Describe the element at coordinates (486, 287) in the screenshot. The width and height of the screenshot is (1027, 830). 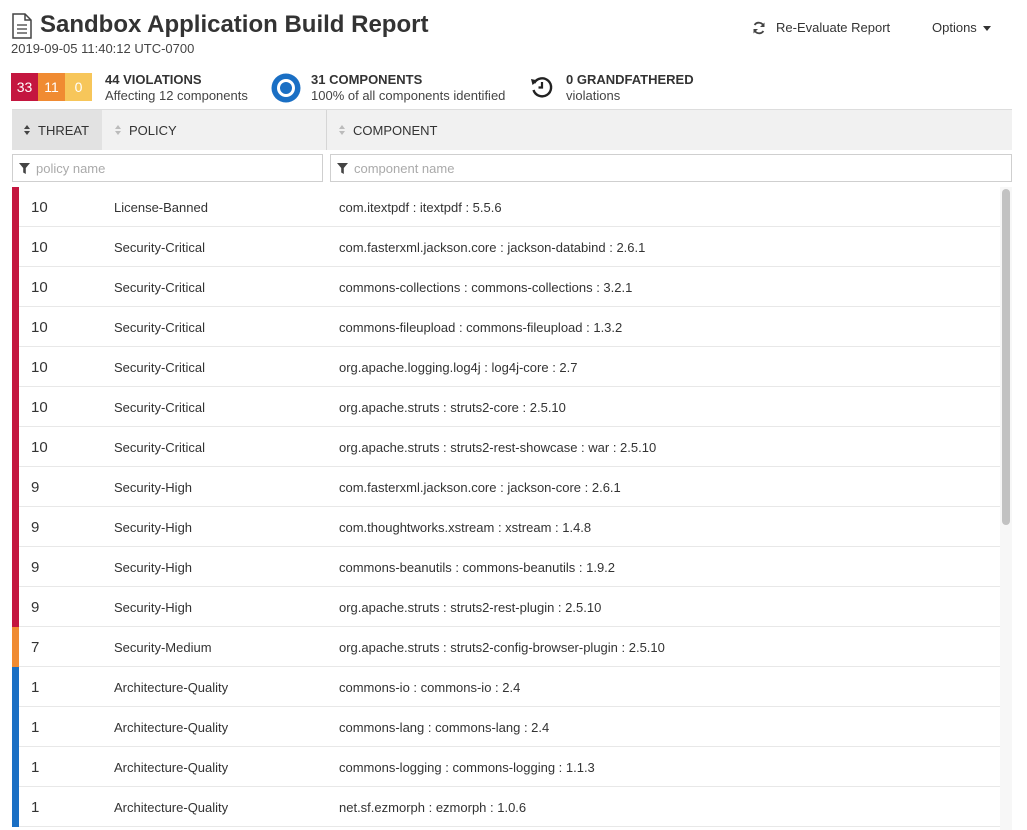
I see `component-name: commons-collections` at that location.